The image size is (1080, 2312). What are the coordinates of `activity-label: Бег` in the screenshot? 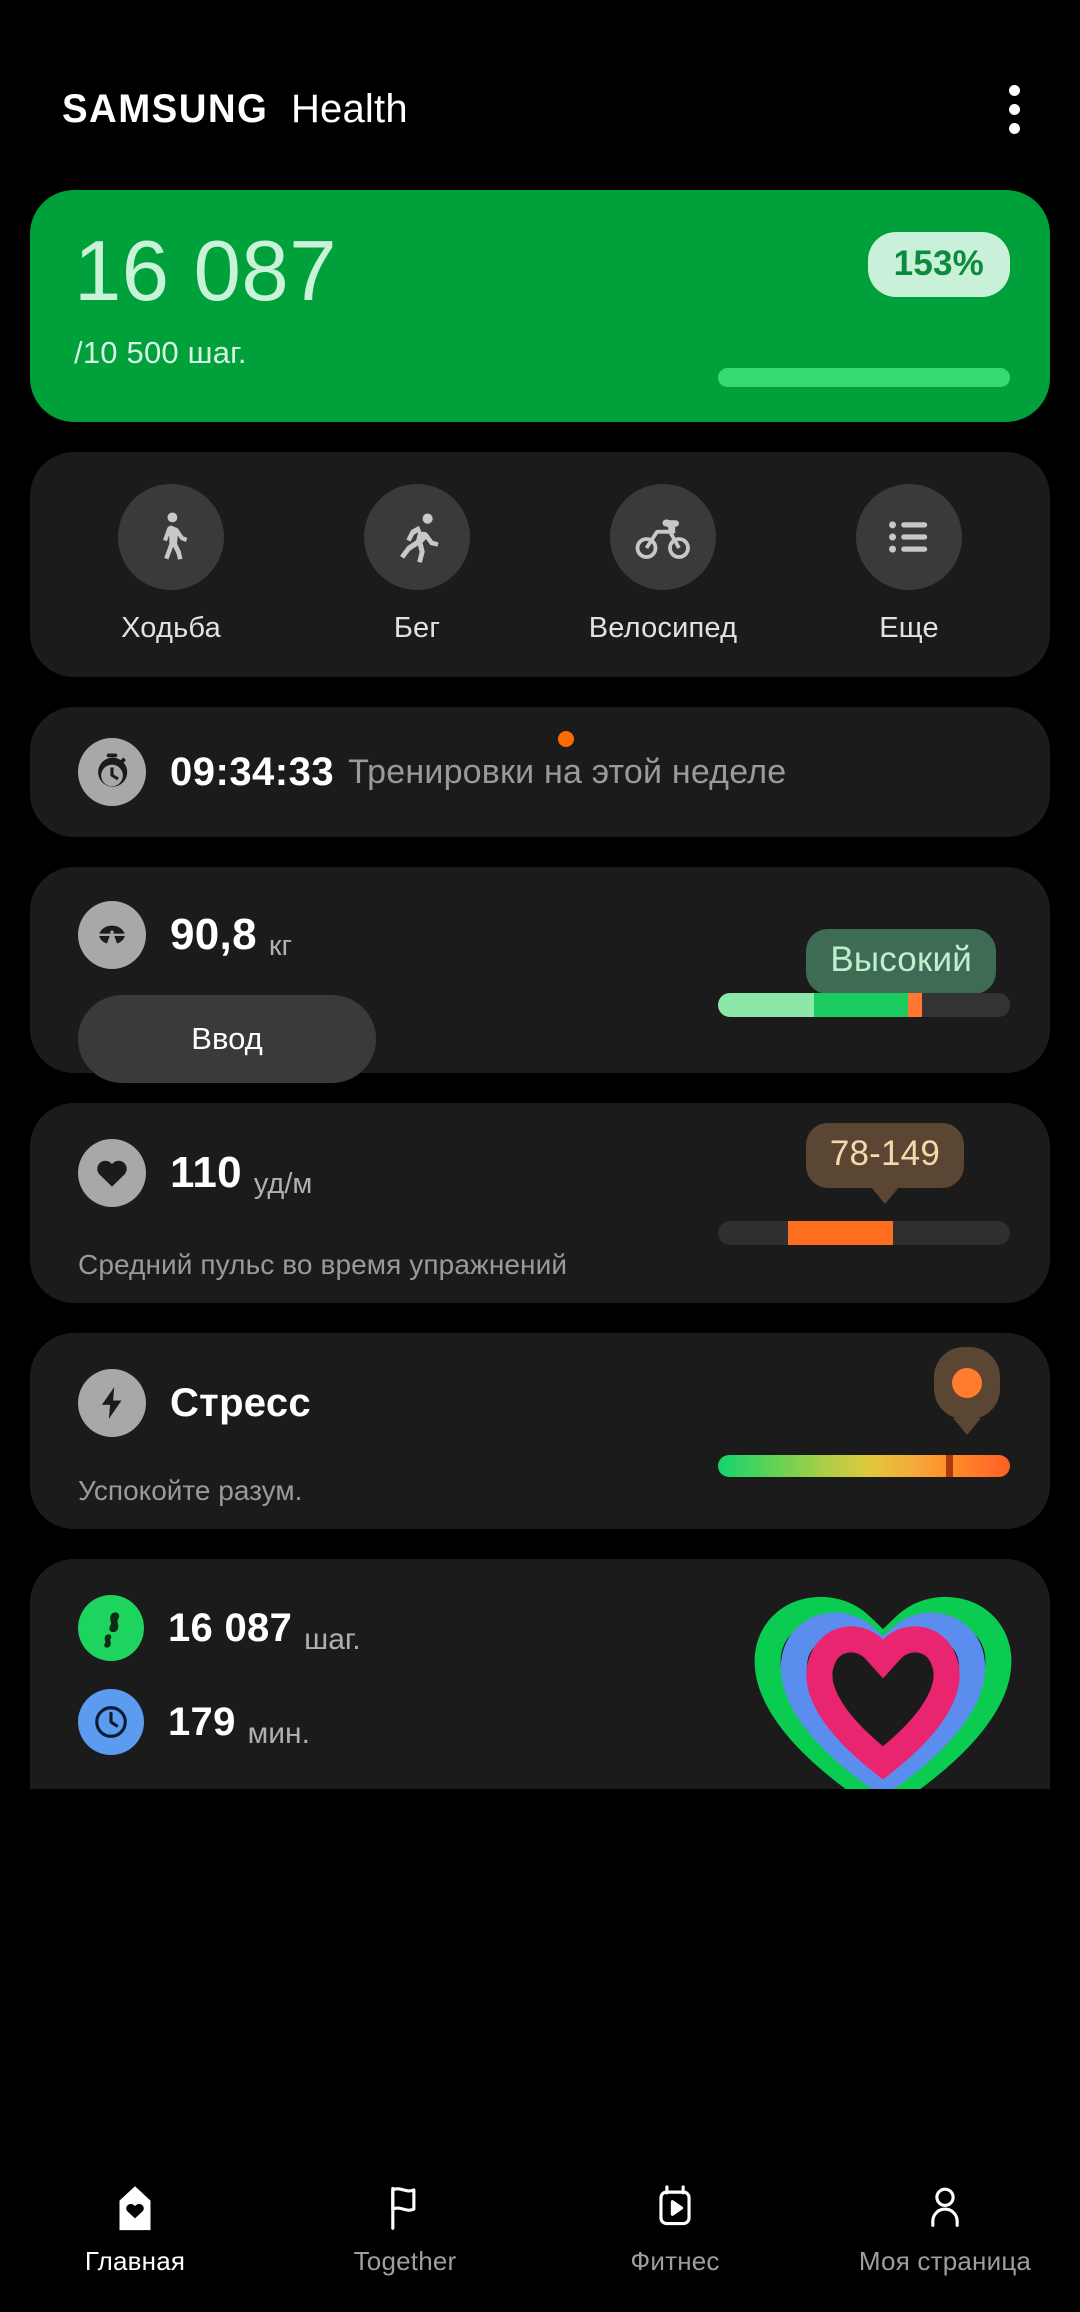 It's located at (417, 628).